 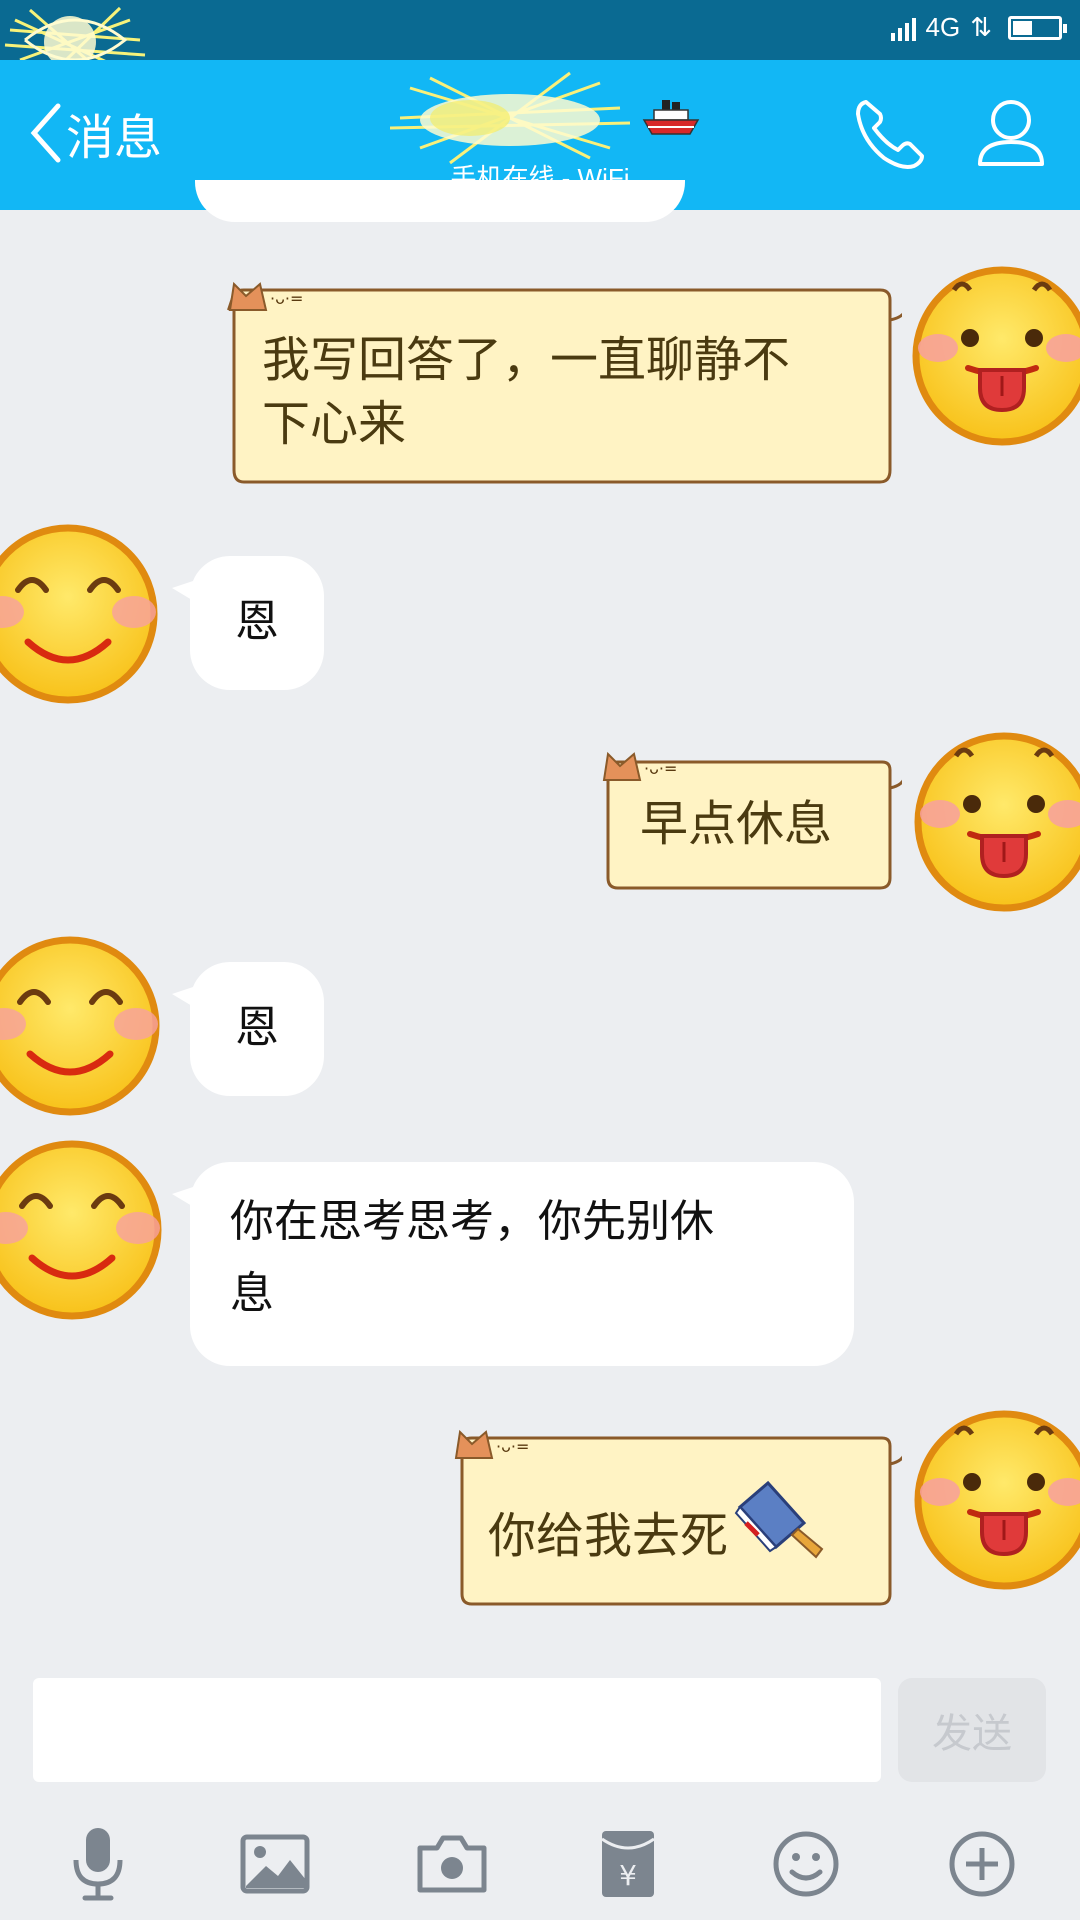 I want to click on send-button: 发送, so click(x=972, y=1730).